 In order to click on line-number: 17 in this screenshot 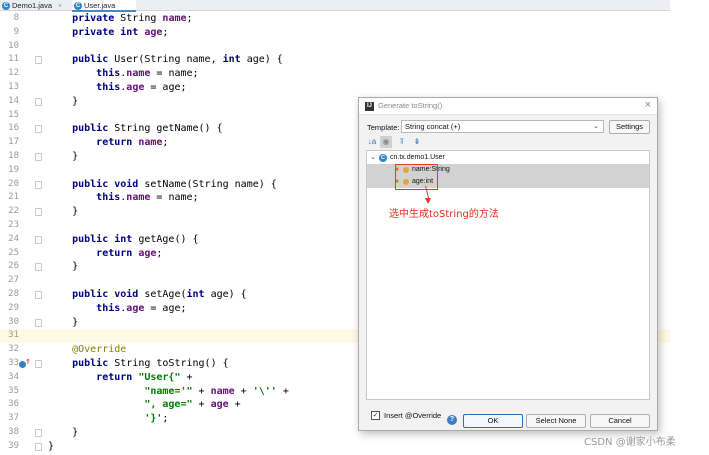, I will do `click(13, 142)`.